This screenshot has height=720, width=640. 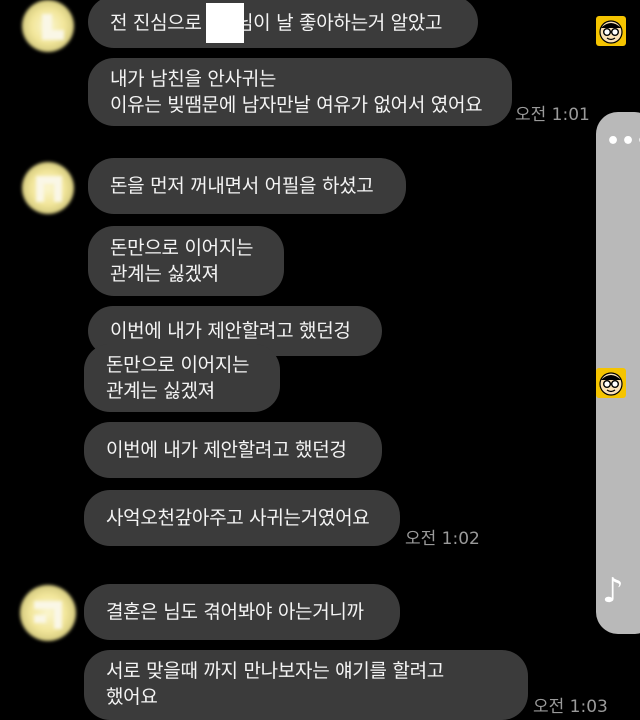 What do you see at coordinates (570, 707) in the screenshot?
I see `message-timestamp: 오전 1:03` at bounding box center [570, 707].